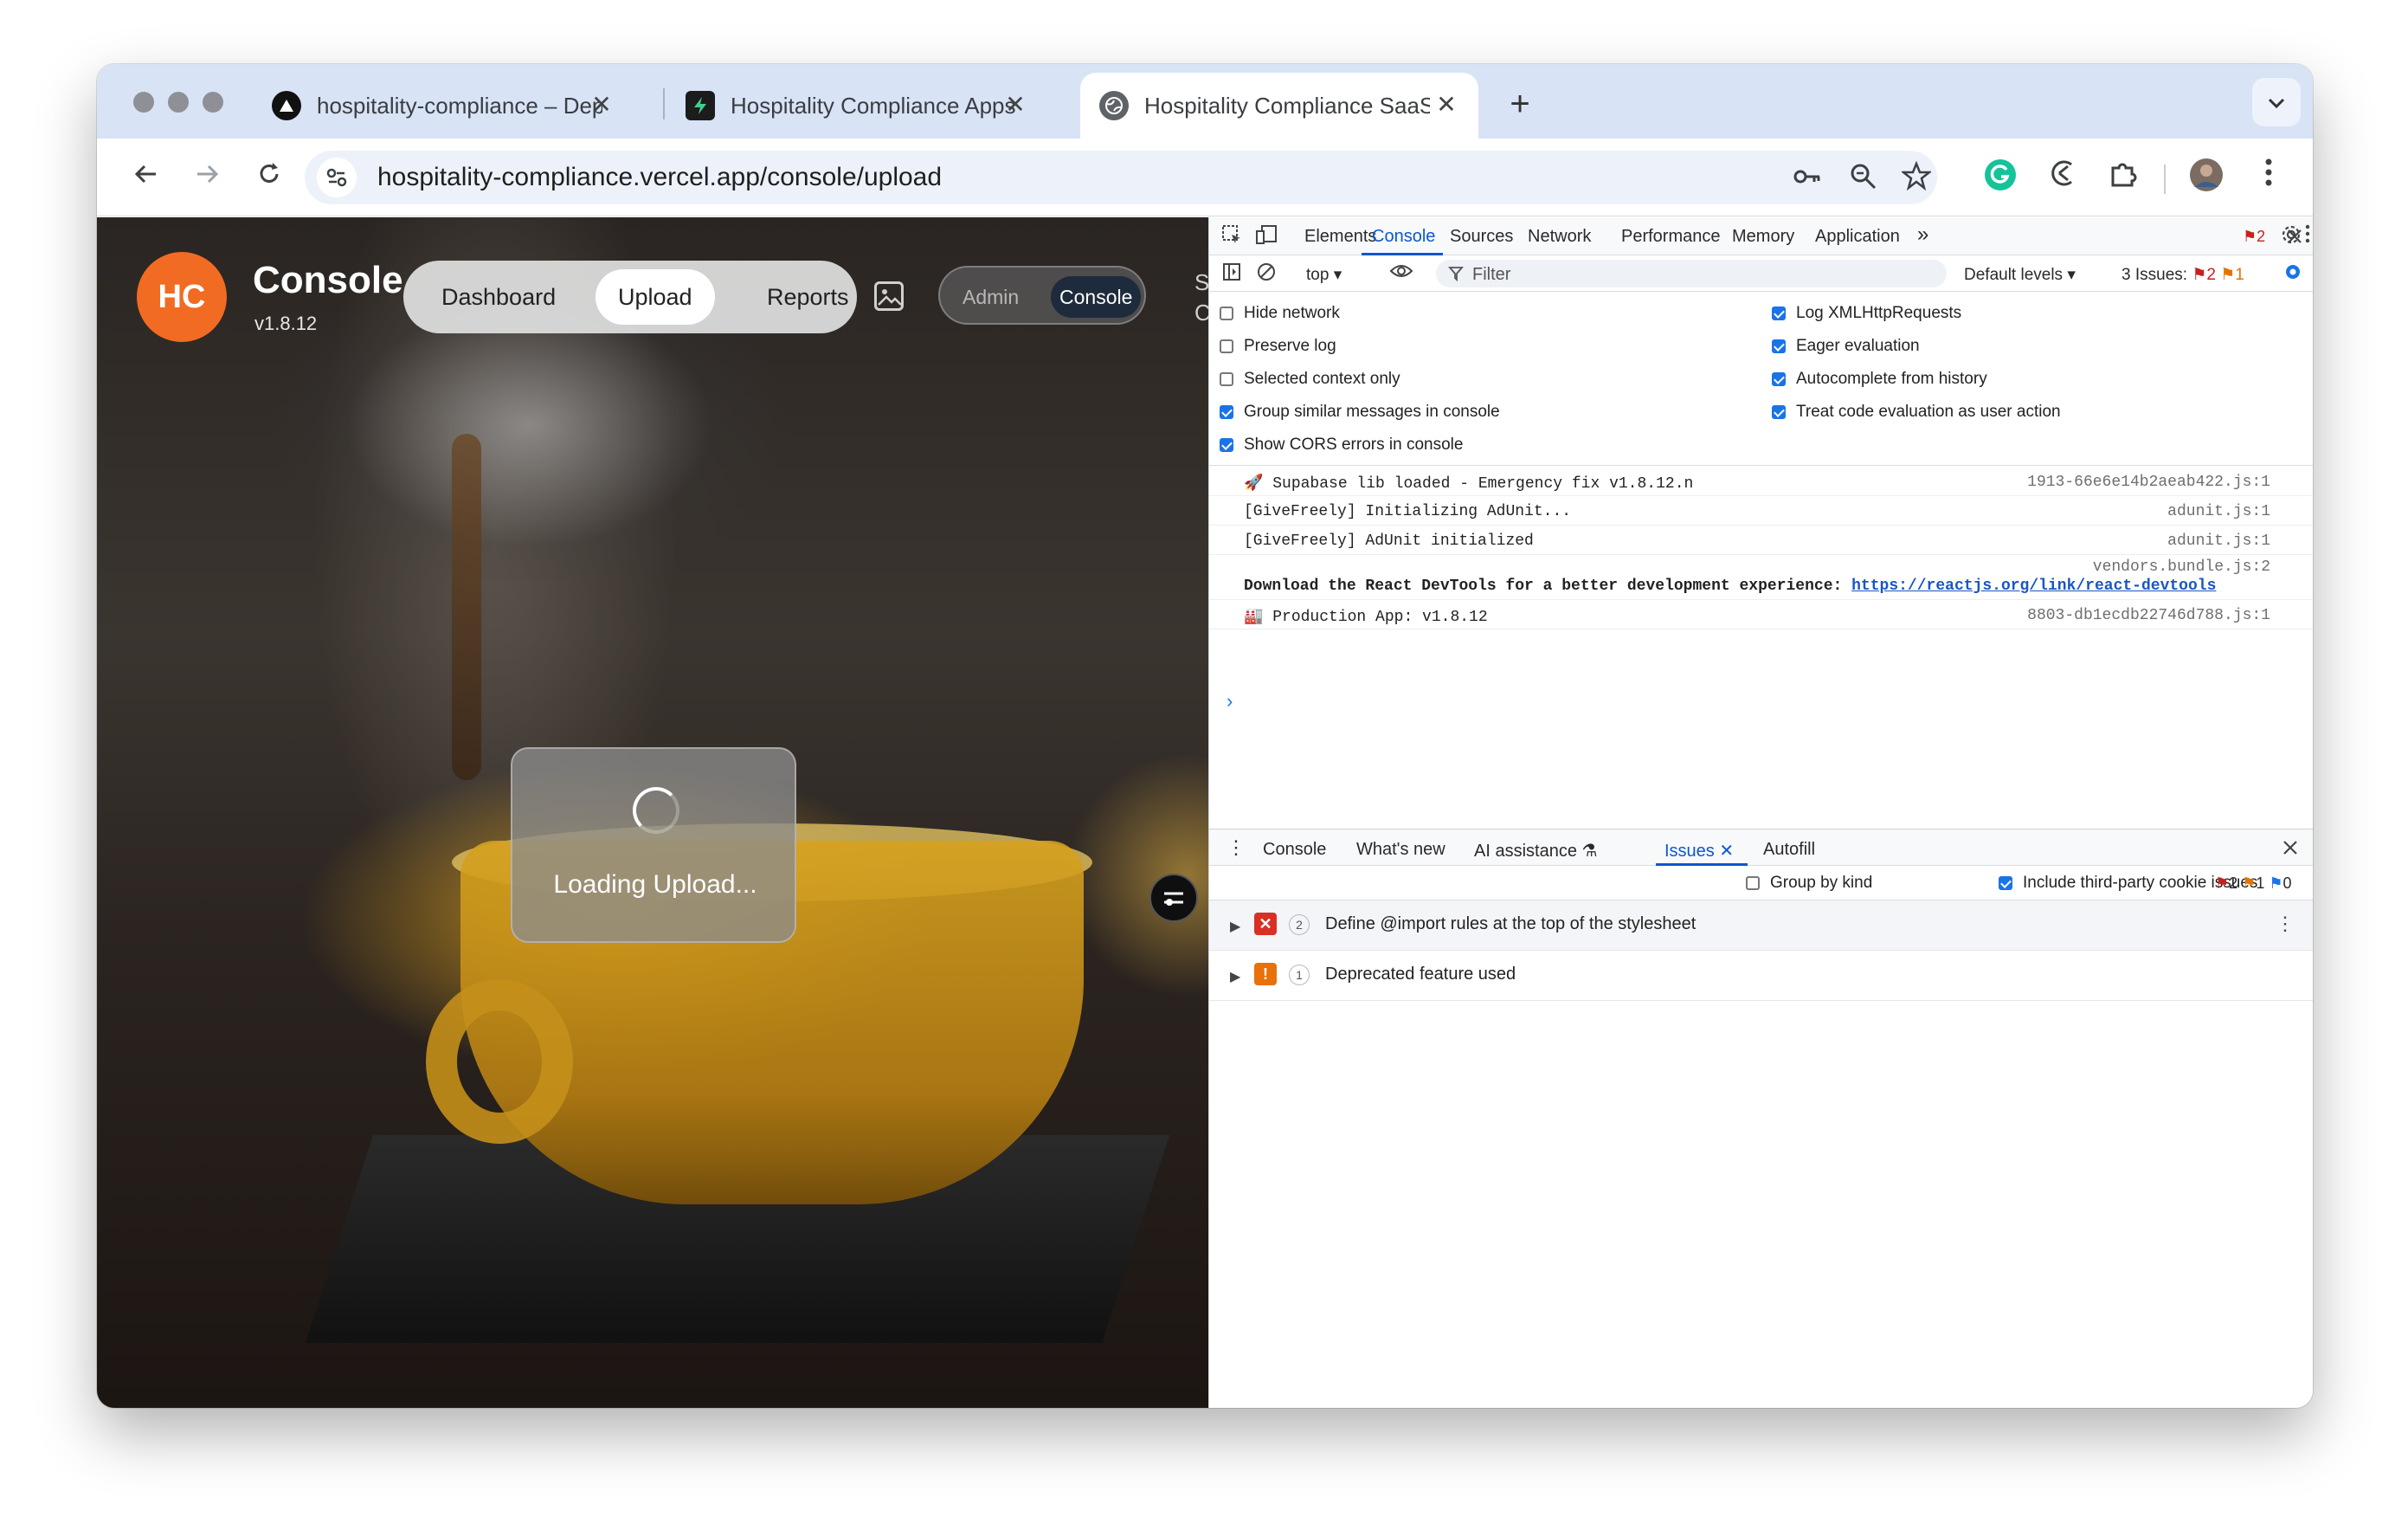 Image resolution: width=2408 pixels, height=1536 pixels. I want to click on setting-group-similar: Group similar messages in console, so click(1360, 412).